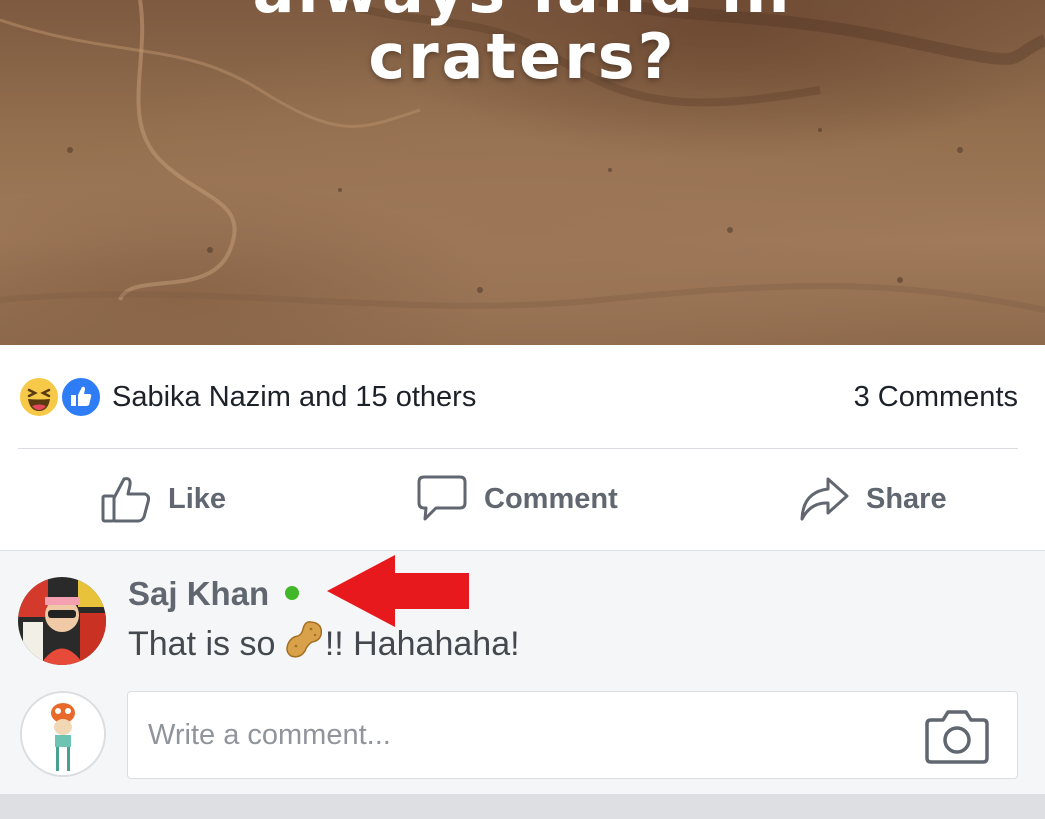 The height and width of the screenshot is (819, 1045). What do you see at coordinates (305, 643) in the screenshot?
I see `peanut-emoji-icon` at bounding box center [305, 643].